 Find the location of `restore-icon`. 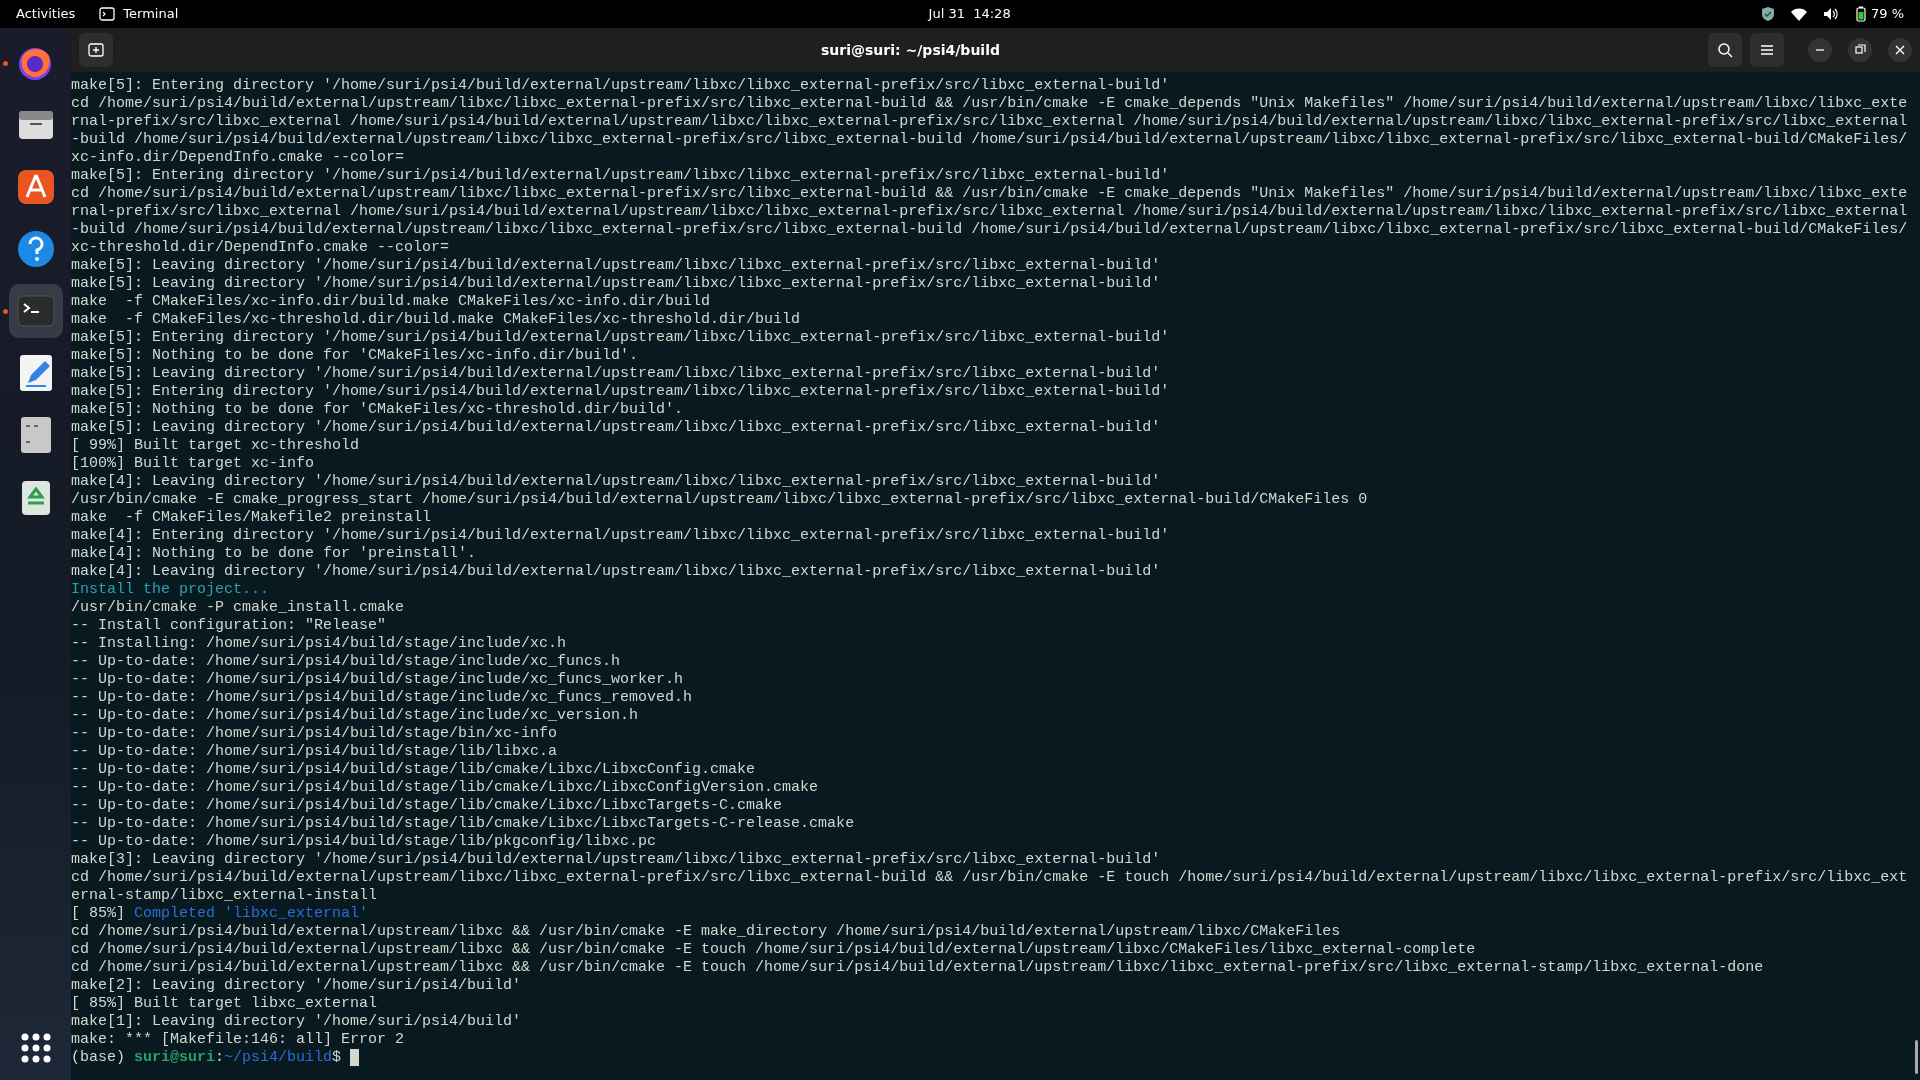

restore-icon is located at coordinates (1860, 50).